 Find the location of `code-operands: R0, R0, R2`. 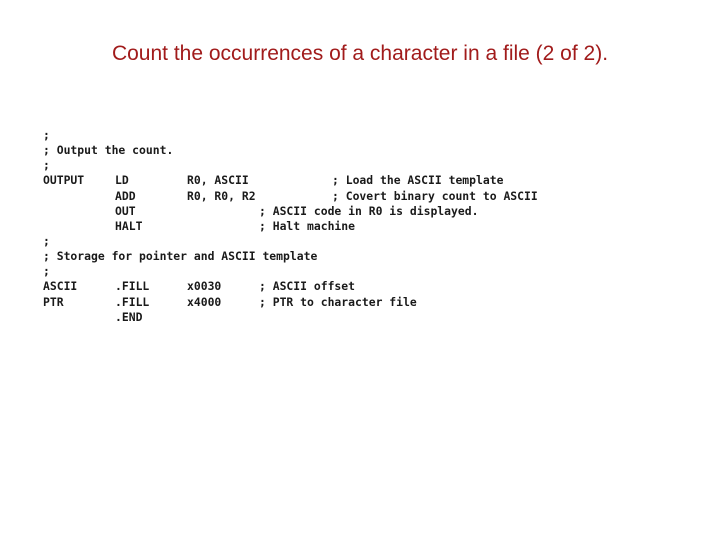

code-operands: R0, R0, R2 is located at coordinates (221, 195).